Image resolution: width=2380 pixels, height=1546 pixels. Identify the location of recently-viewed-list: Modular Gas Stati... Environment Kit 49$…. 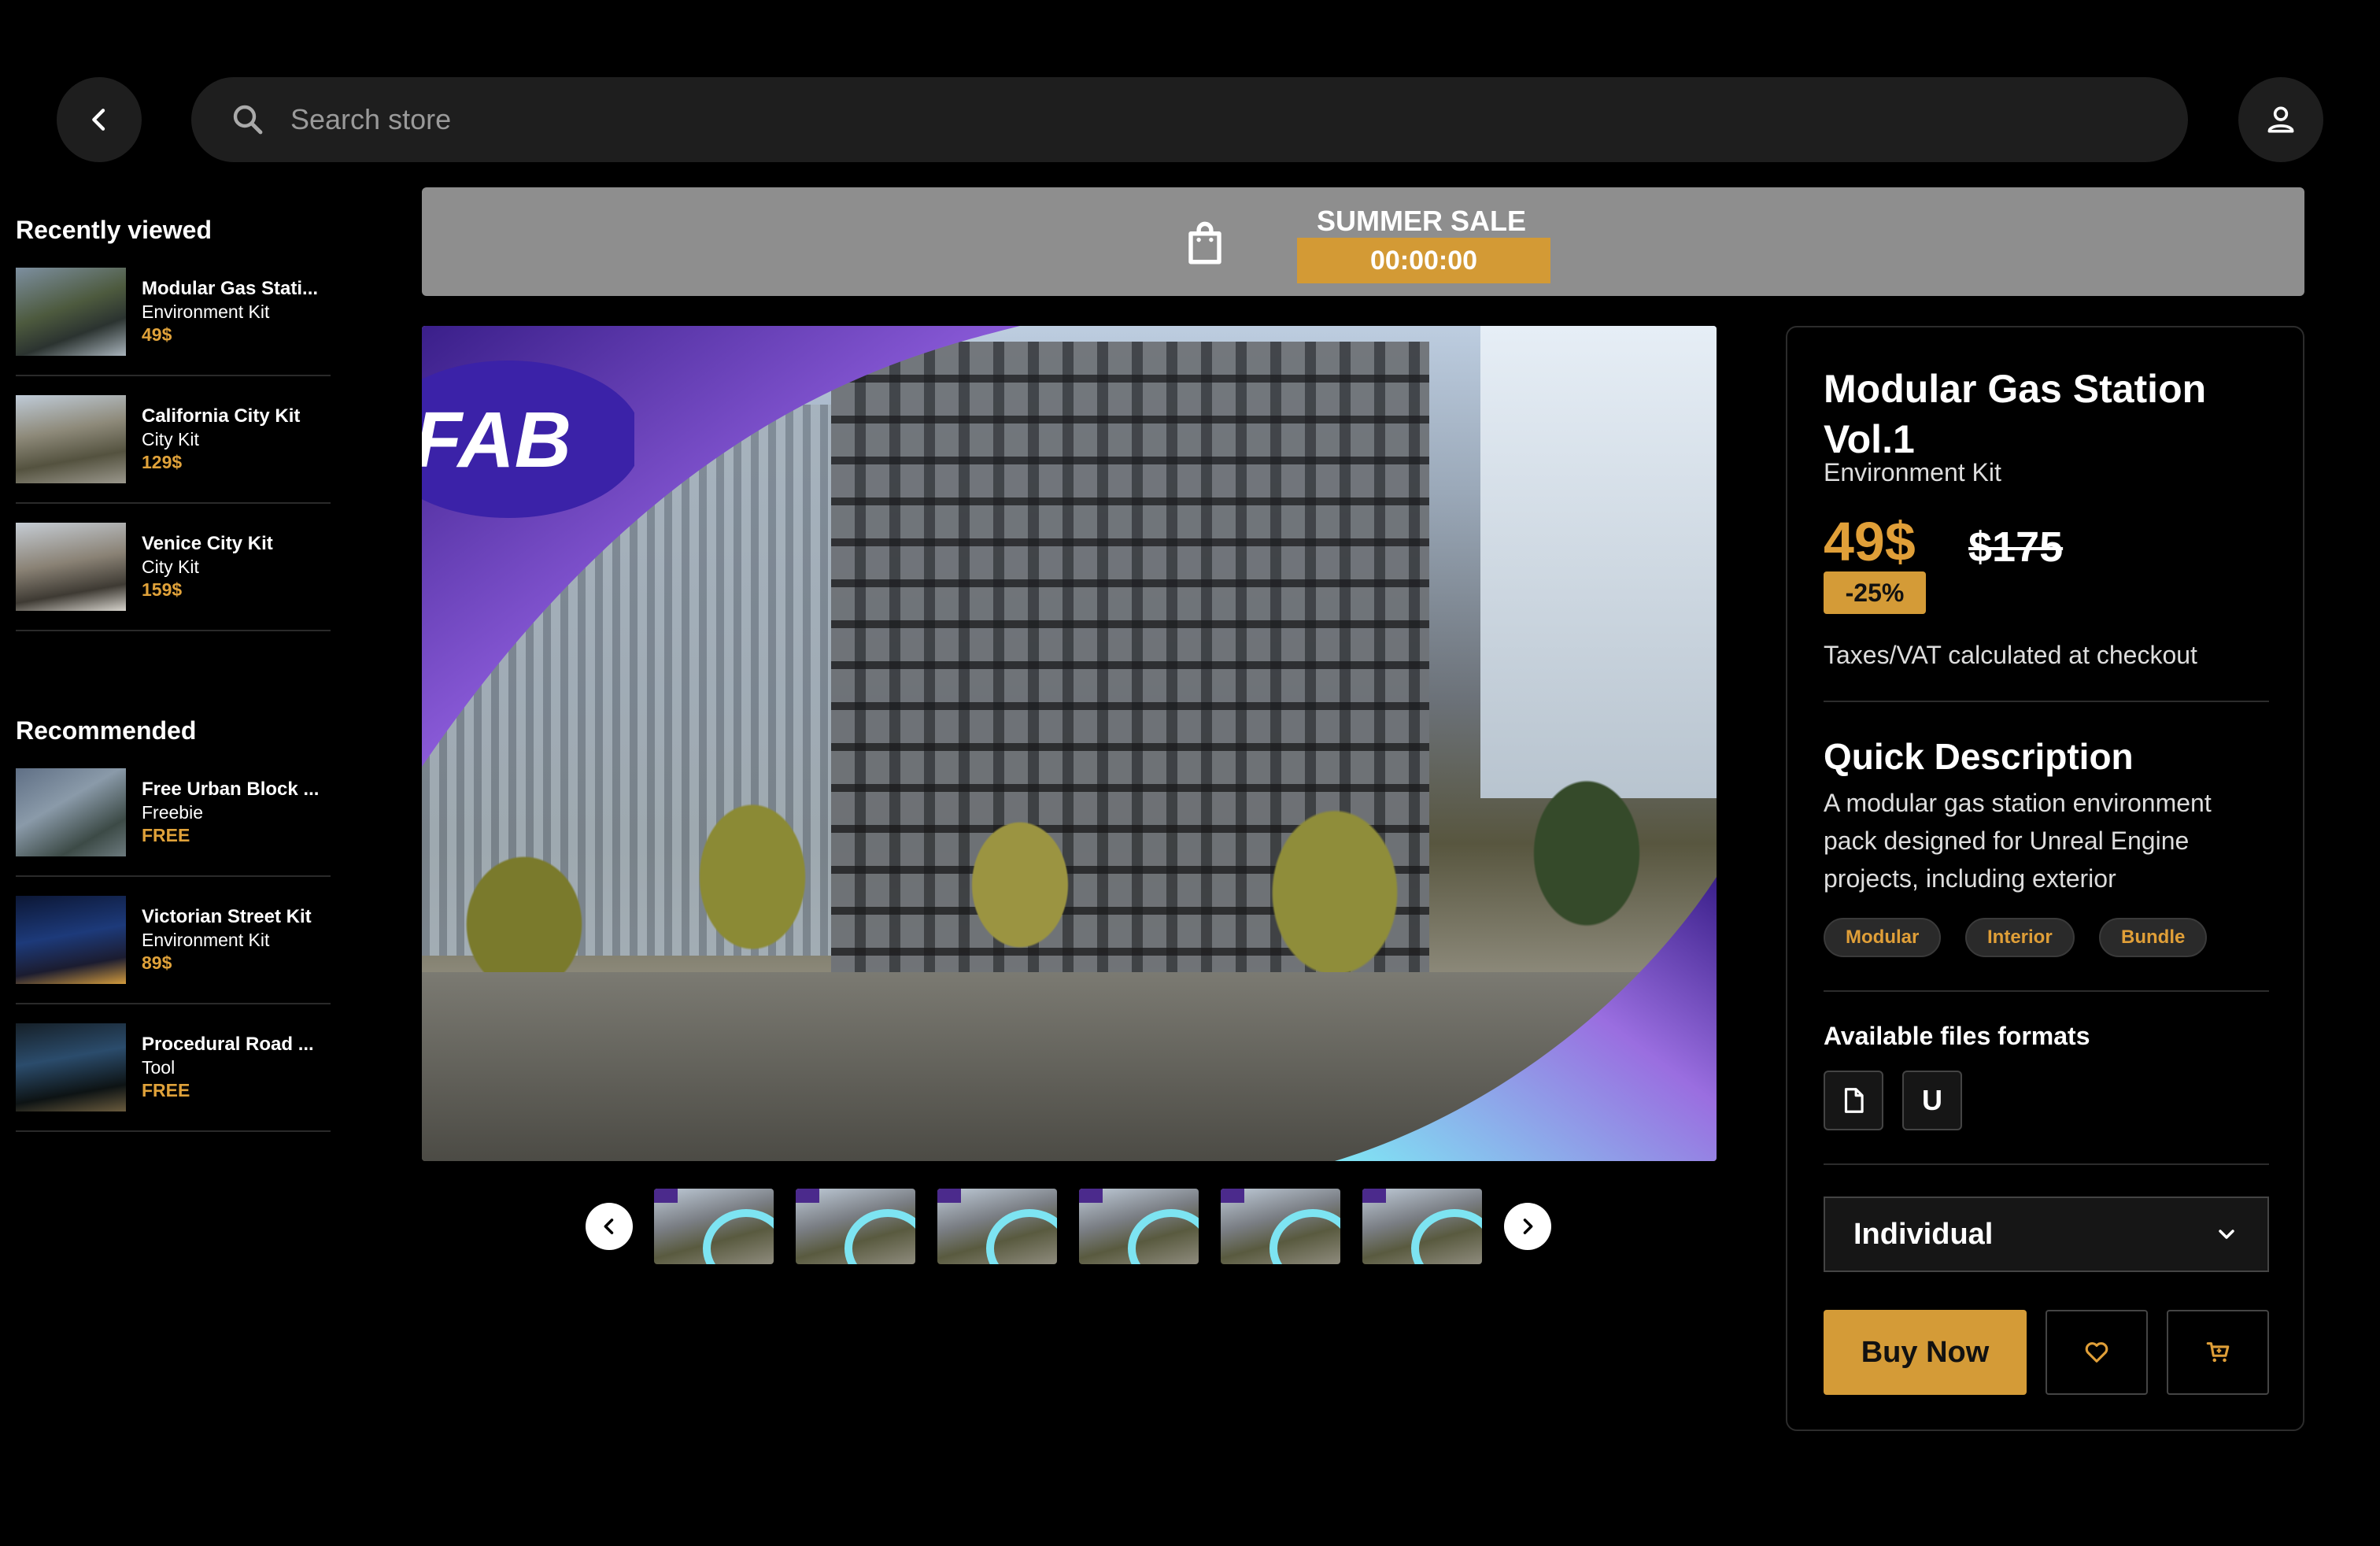
(173, 440).